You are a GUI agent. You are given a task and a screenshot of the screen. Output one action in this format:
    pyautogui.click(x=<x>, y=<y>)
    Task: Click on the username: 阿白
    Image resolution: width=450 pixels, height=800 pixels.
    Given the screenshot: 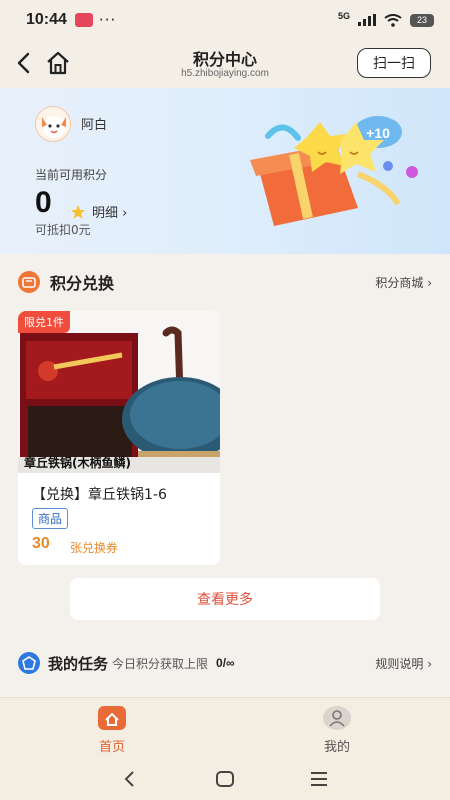 What is the action you would take?
    pyautogui.click(x=94, y=125)
    